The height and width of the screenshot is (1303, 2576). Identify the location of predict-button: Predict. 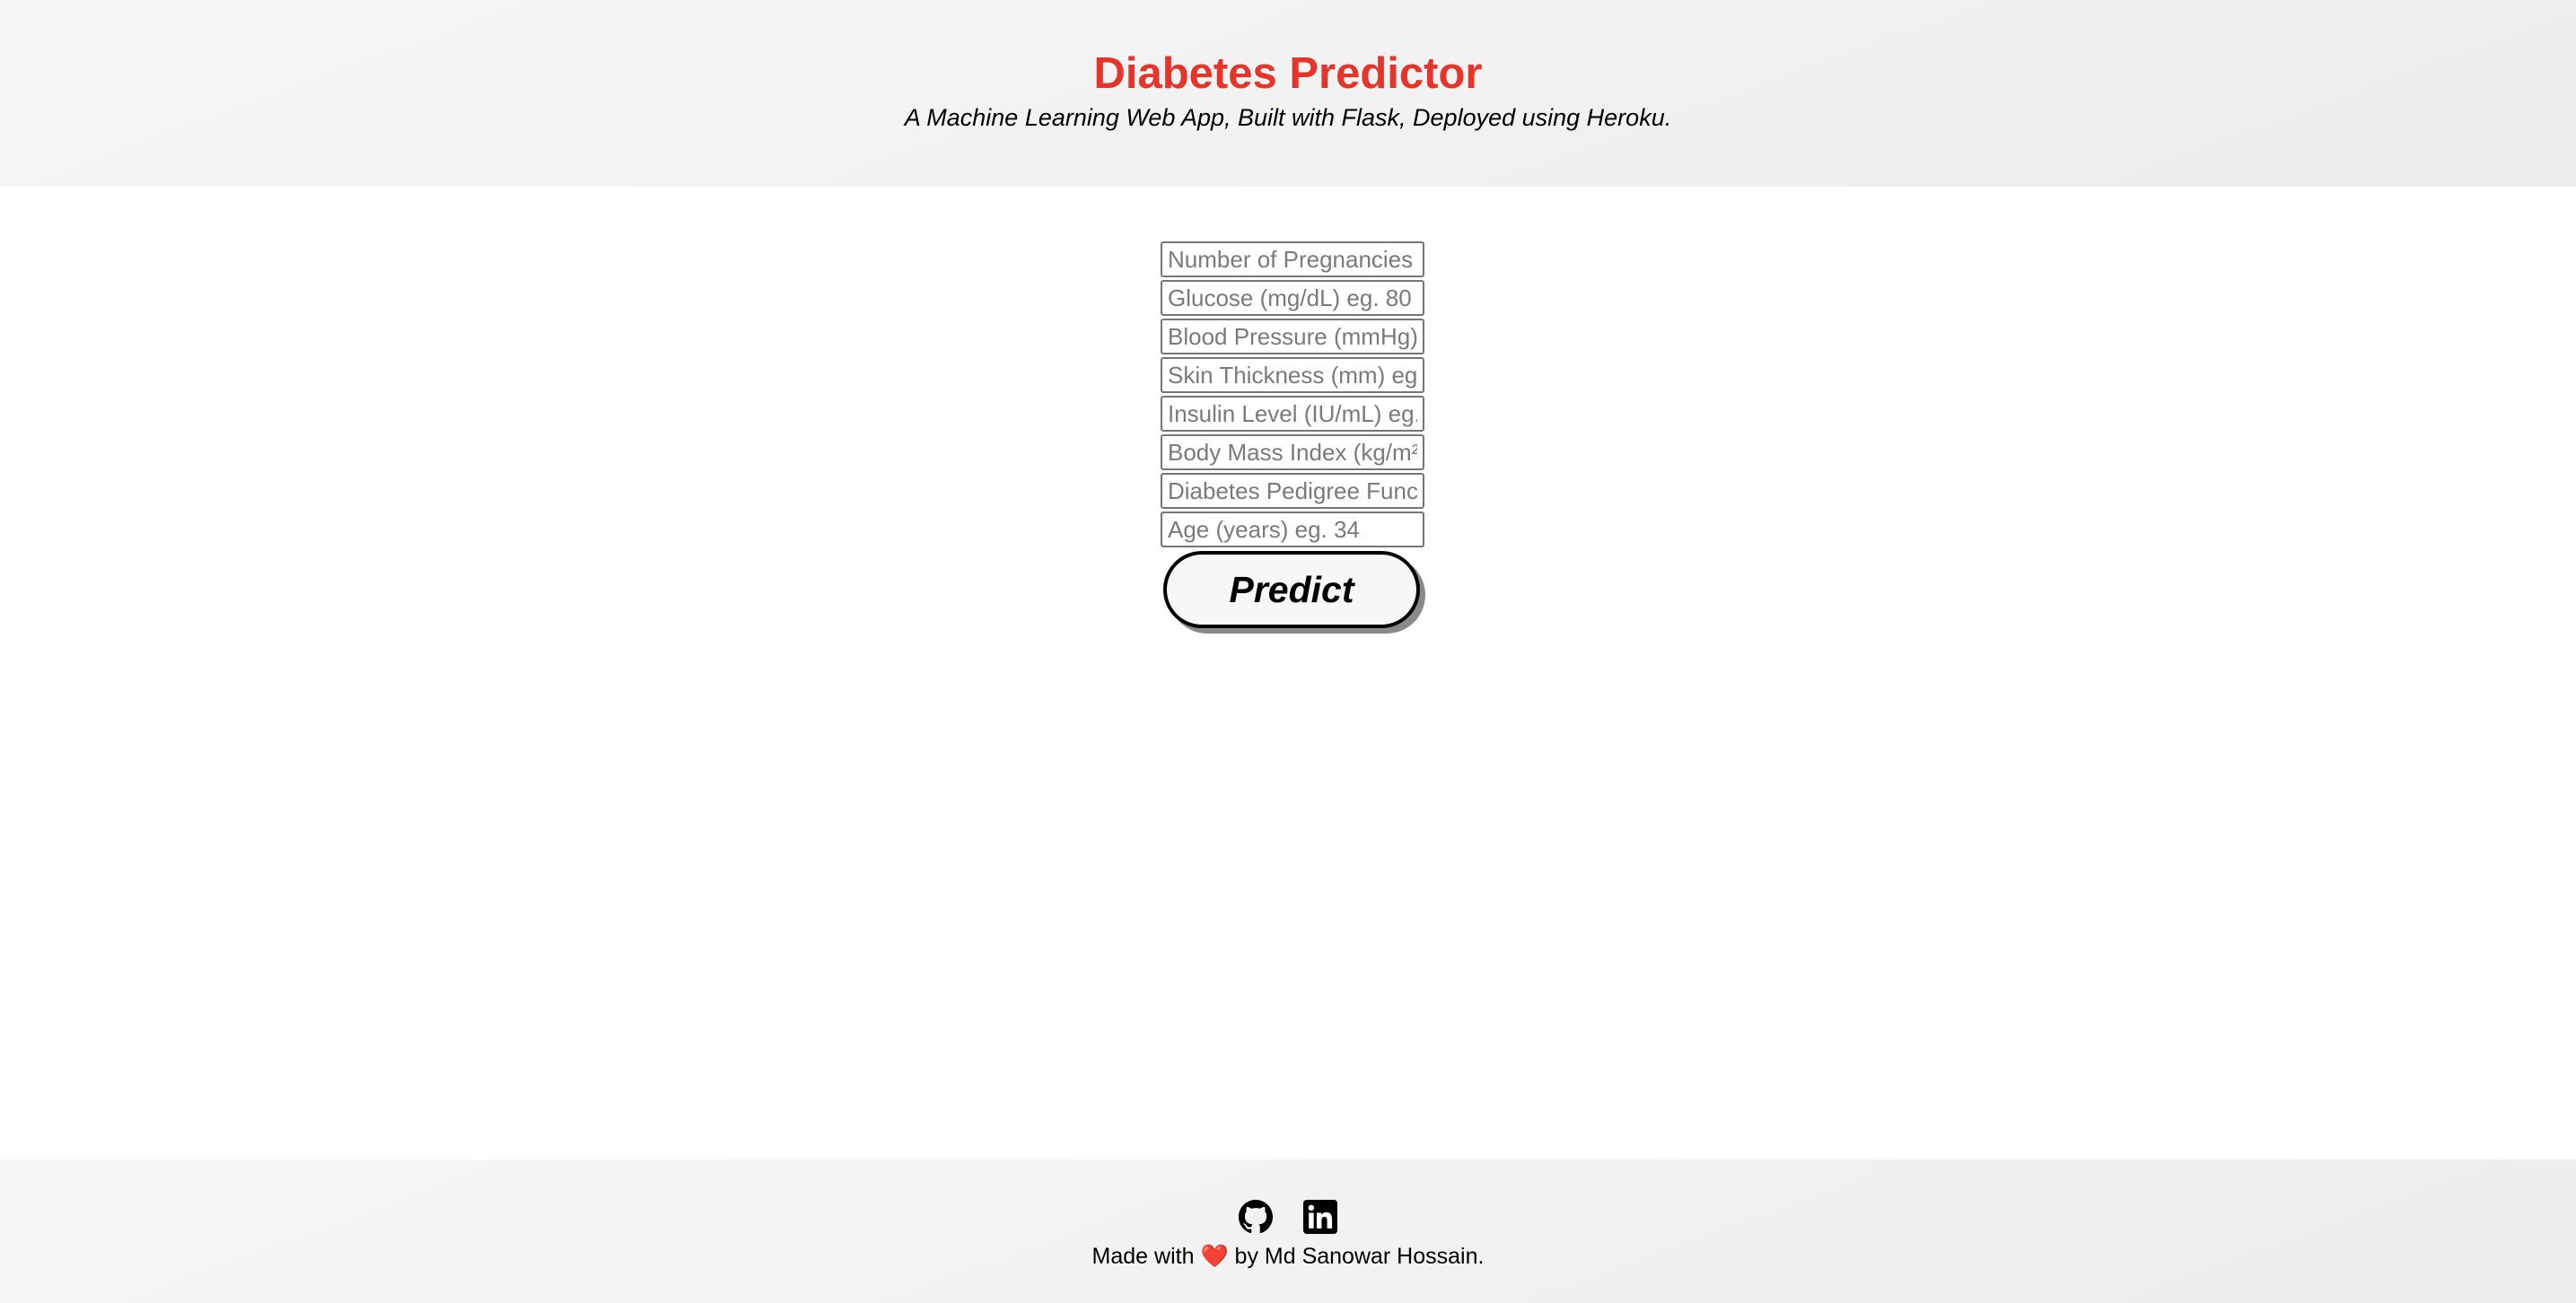
(1291, 589).